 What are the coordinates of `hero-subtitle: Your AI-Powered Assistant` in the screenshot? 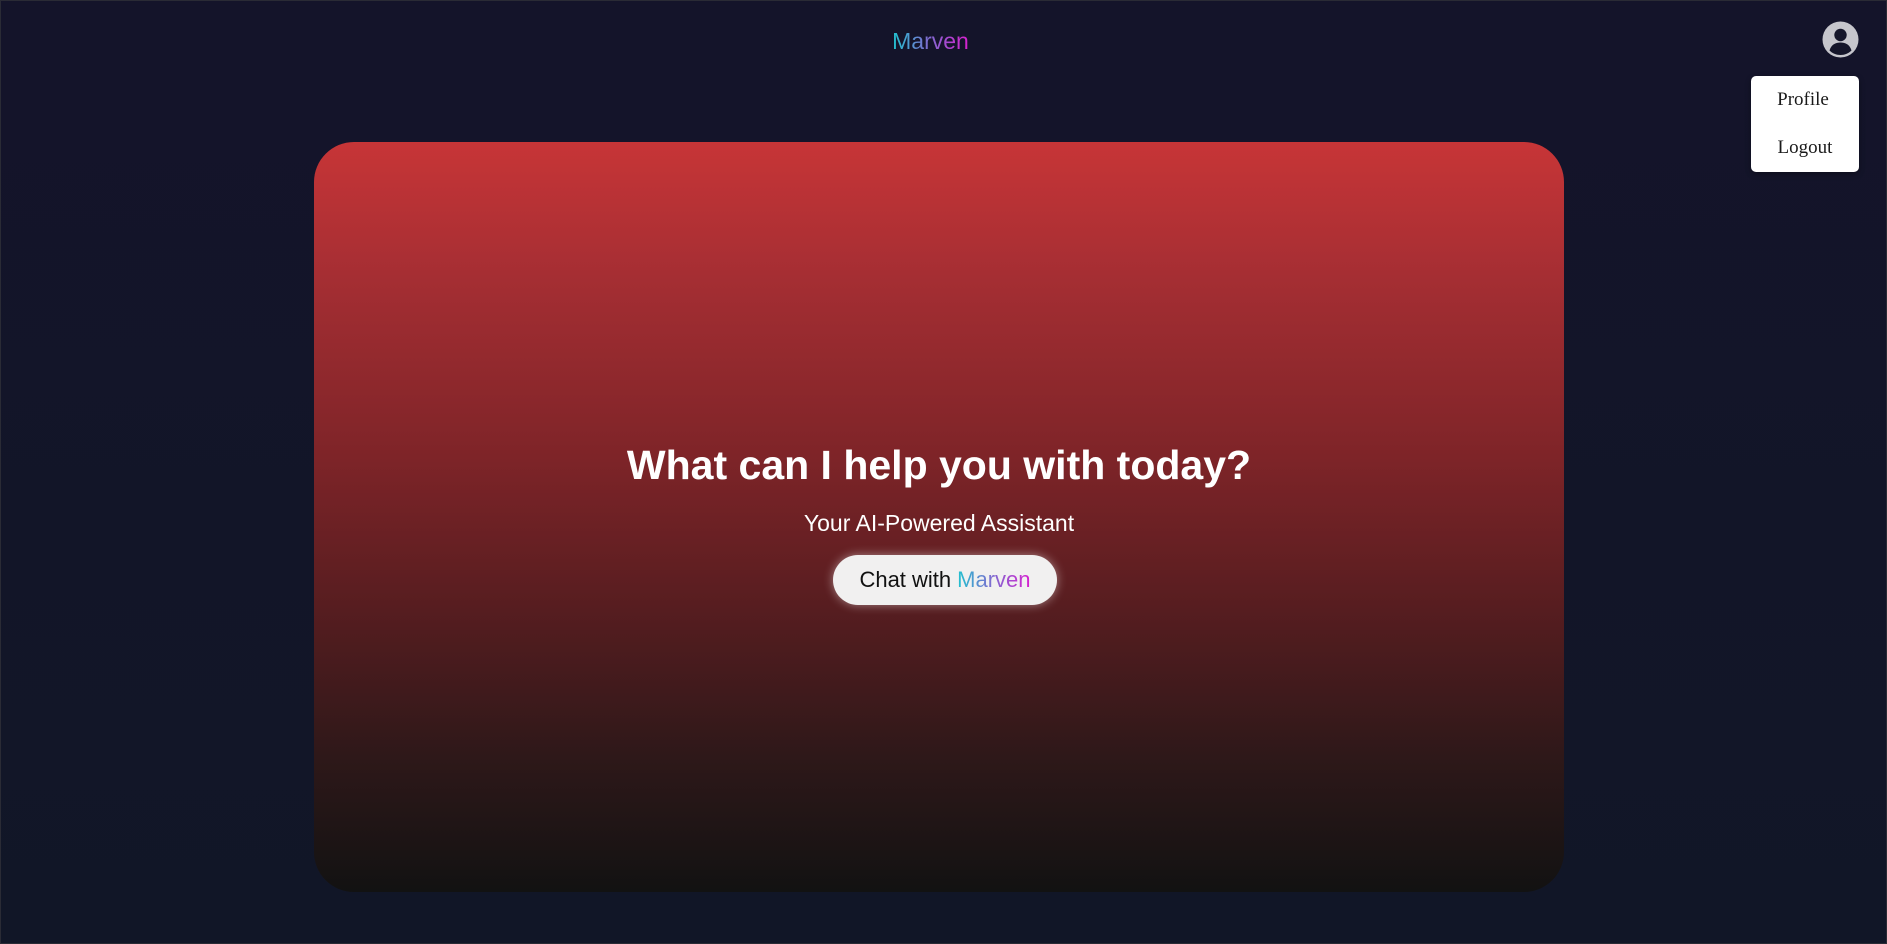 It's located at (939, 523).